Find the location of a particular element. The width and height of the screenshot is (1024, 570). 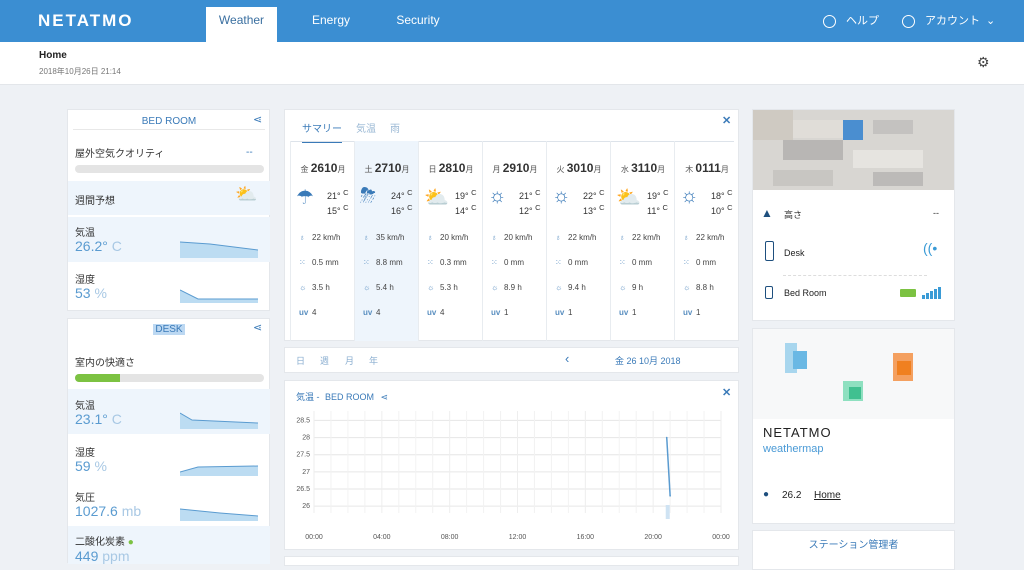

weather-icon: ⛅ is located at coordinates (436, 198).